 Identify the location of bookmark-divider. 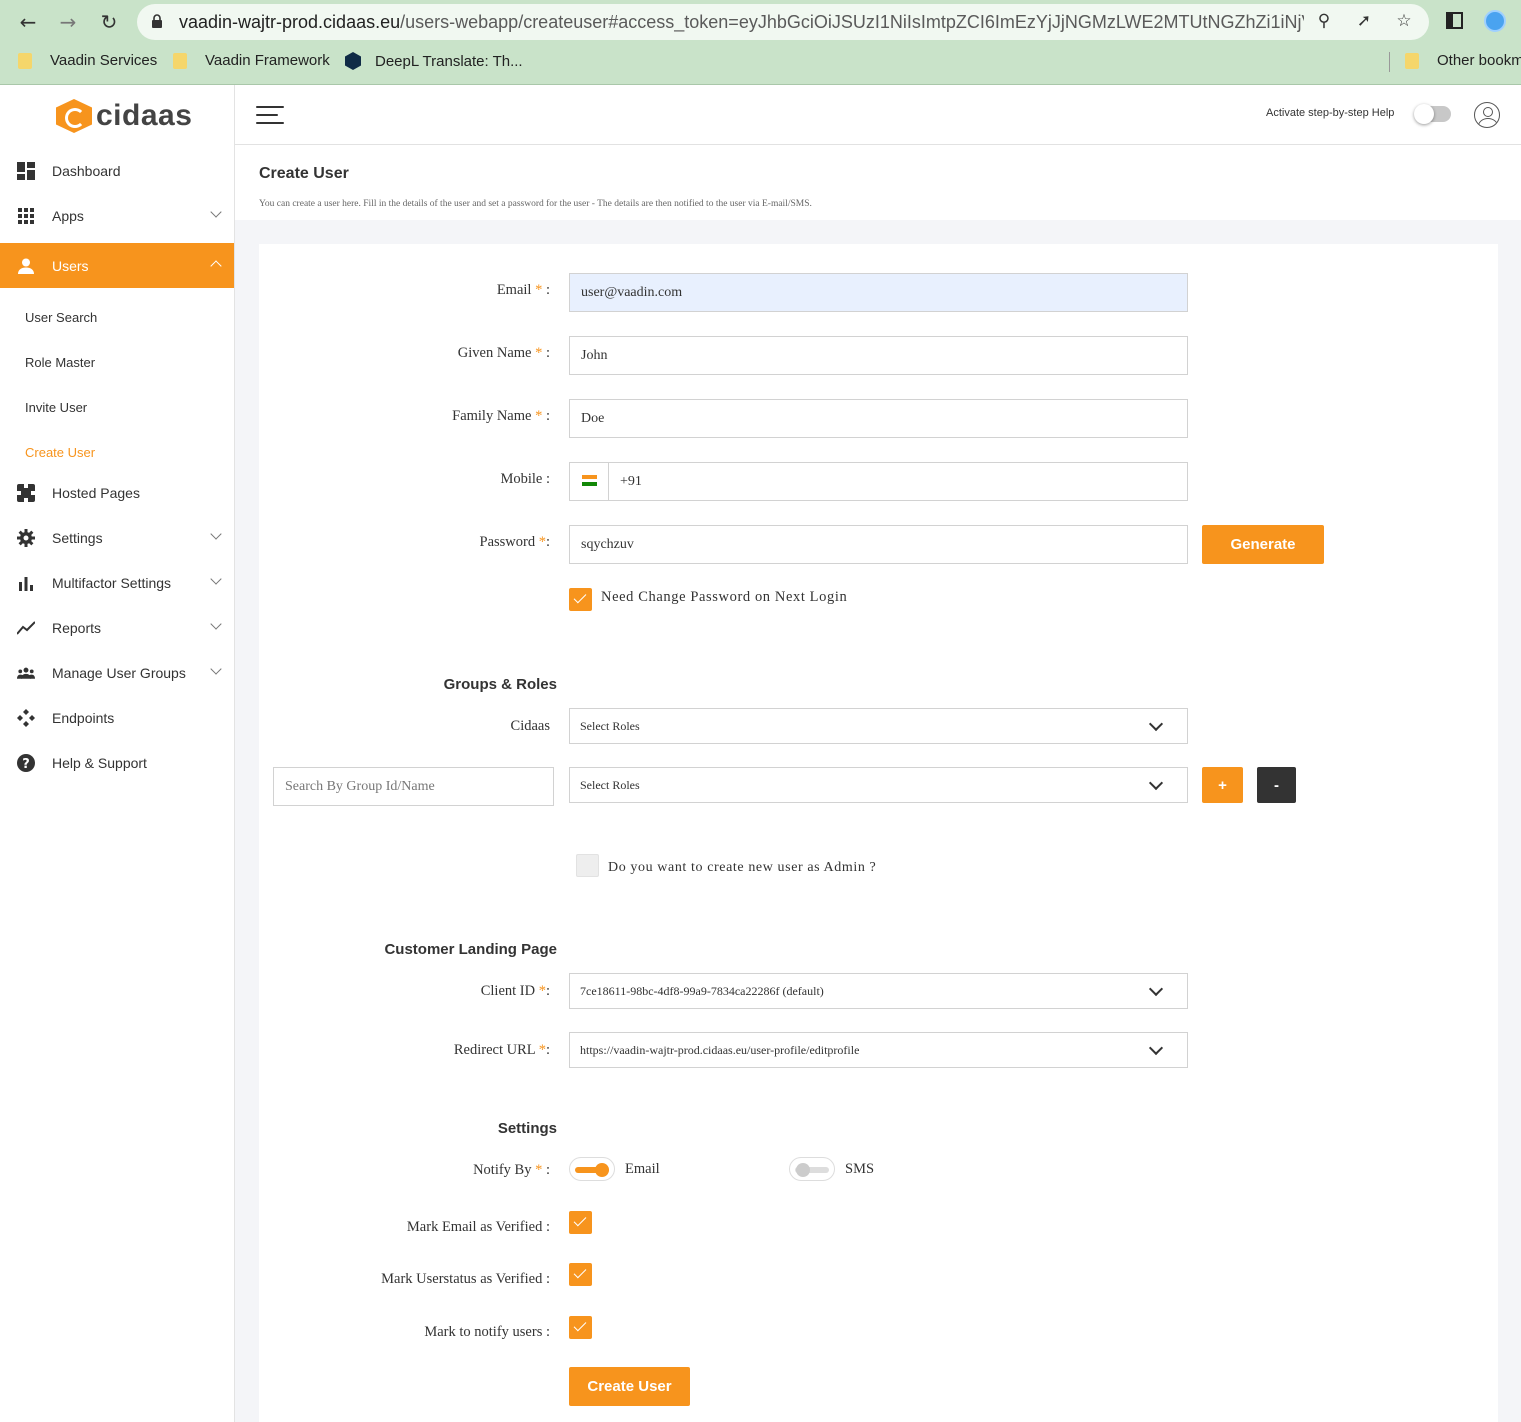
(1389, 62).